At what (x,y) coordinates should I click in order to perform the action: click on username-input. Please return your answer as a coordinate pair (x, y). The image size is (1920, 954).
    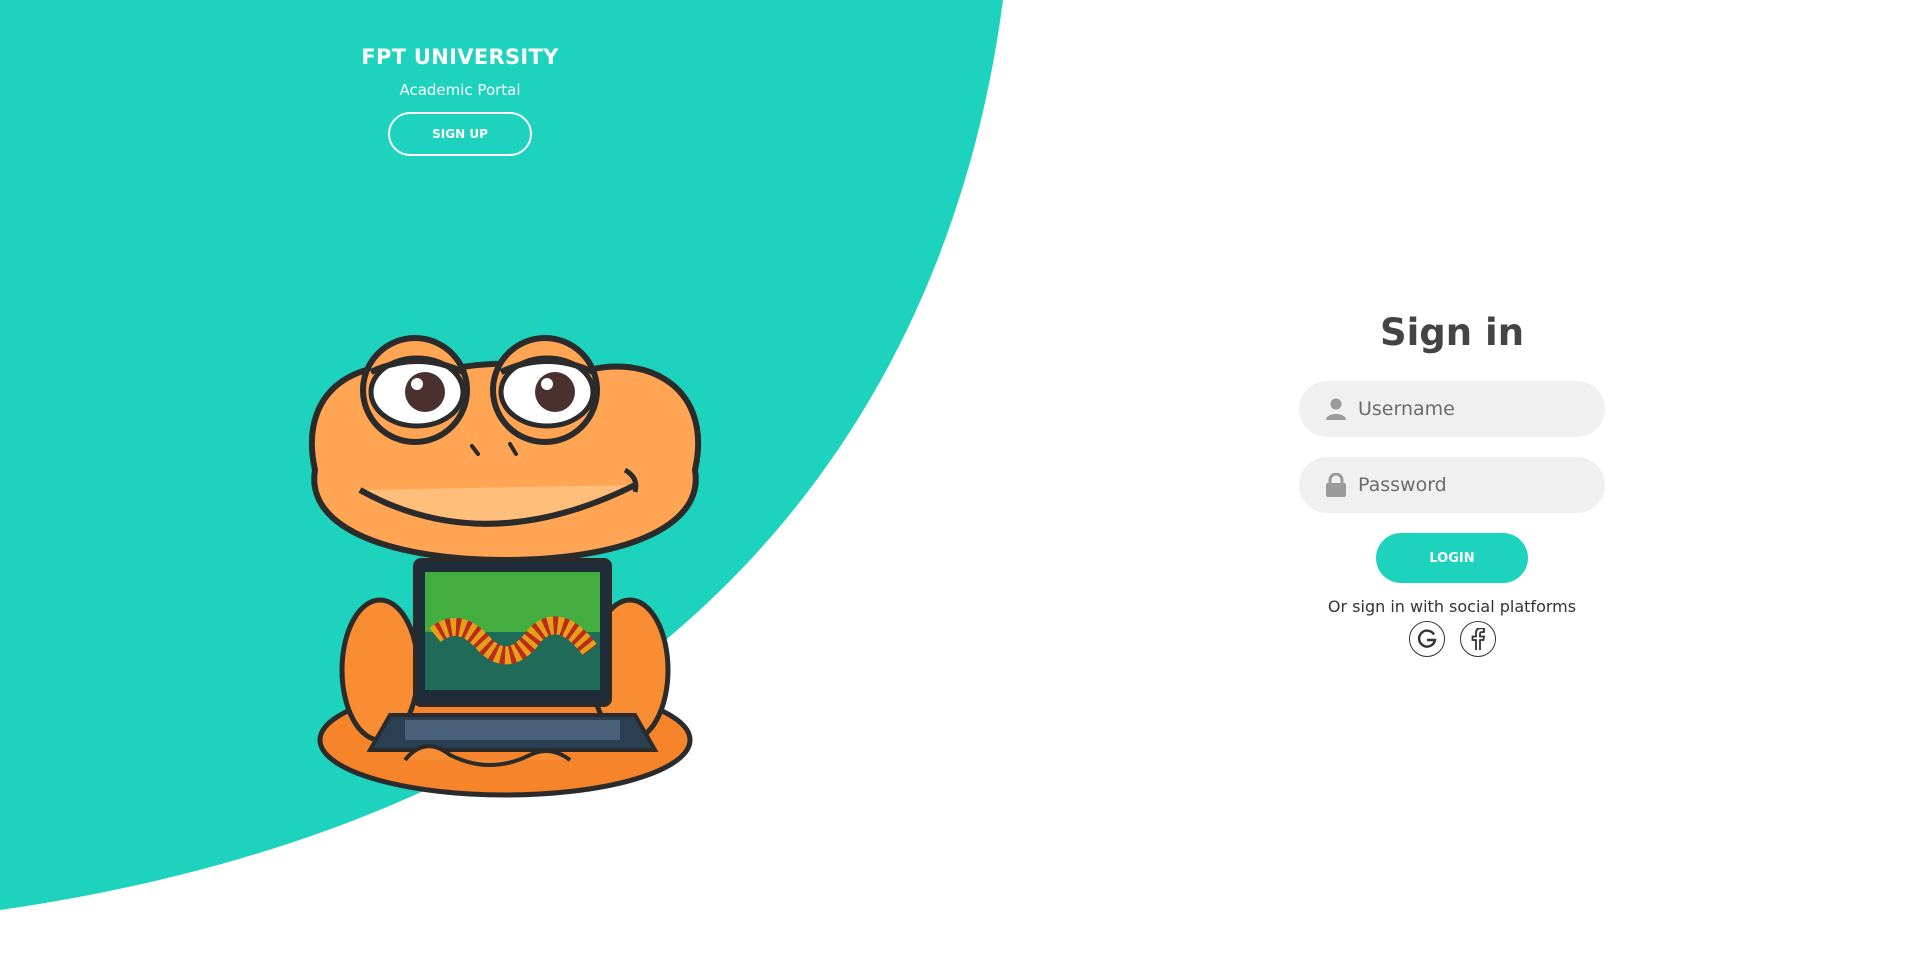
    Looking at the image, I should click on (1473, 409).